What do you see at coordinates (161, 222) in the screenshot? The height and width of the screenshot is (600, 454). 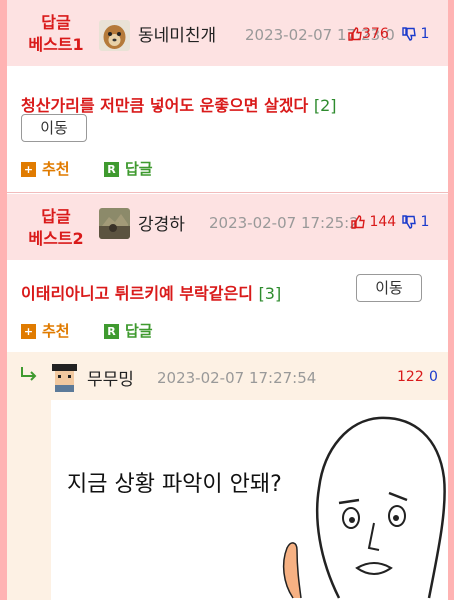 I see `nickname: 강경하` at bounding box center [161, 222].